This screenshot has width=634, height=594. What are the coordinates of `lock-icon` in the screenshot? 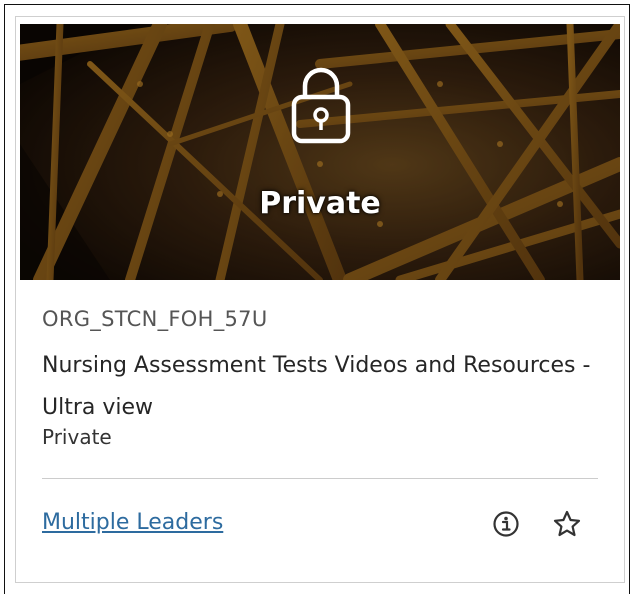 It's located at (321, 105).